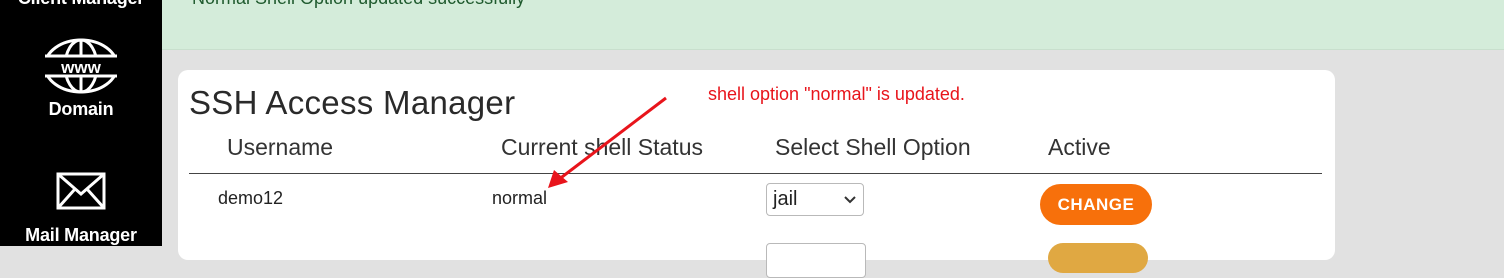 The width and height of the screenshot is (1504, 278). What do you see at coordinates (850, 200) in the screenshot?
I see `chevron-down-icon` at bounding box center [850, 200].